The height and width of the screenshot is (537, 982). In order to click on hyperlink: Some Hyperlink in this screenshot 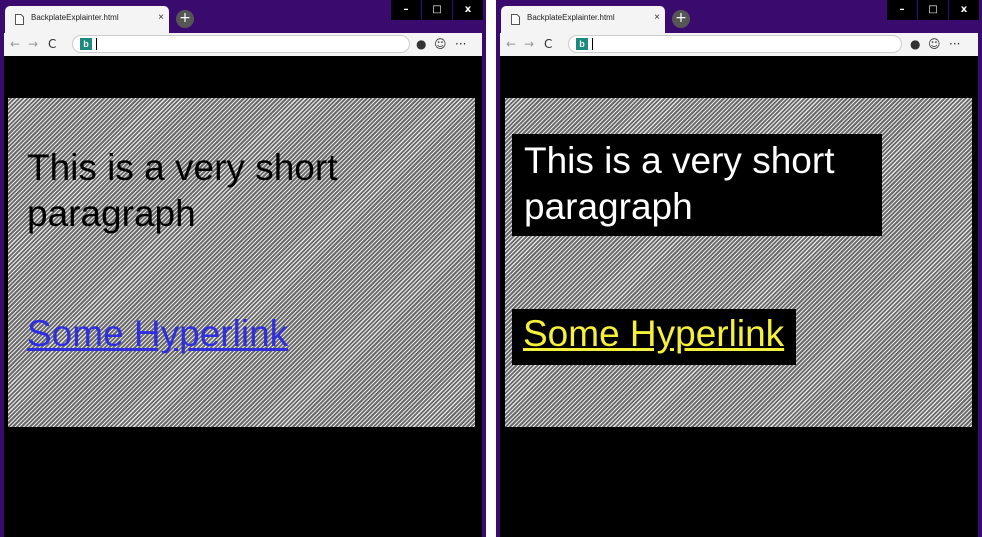, I will do `click(157, 334)`.